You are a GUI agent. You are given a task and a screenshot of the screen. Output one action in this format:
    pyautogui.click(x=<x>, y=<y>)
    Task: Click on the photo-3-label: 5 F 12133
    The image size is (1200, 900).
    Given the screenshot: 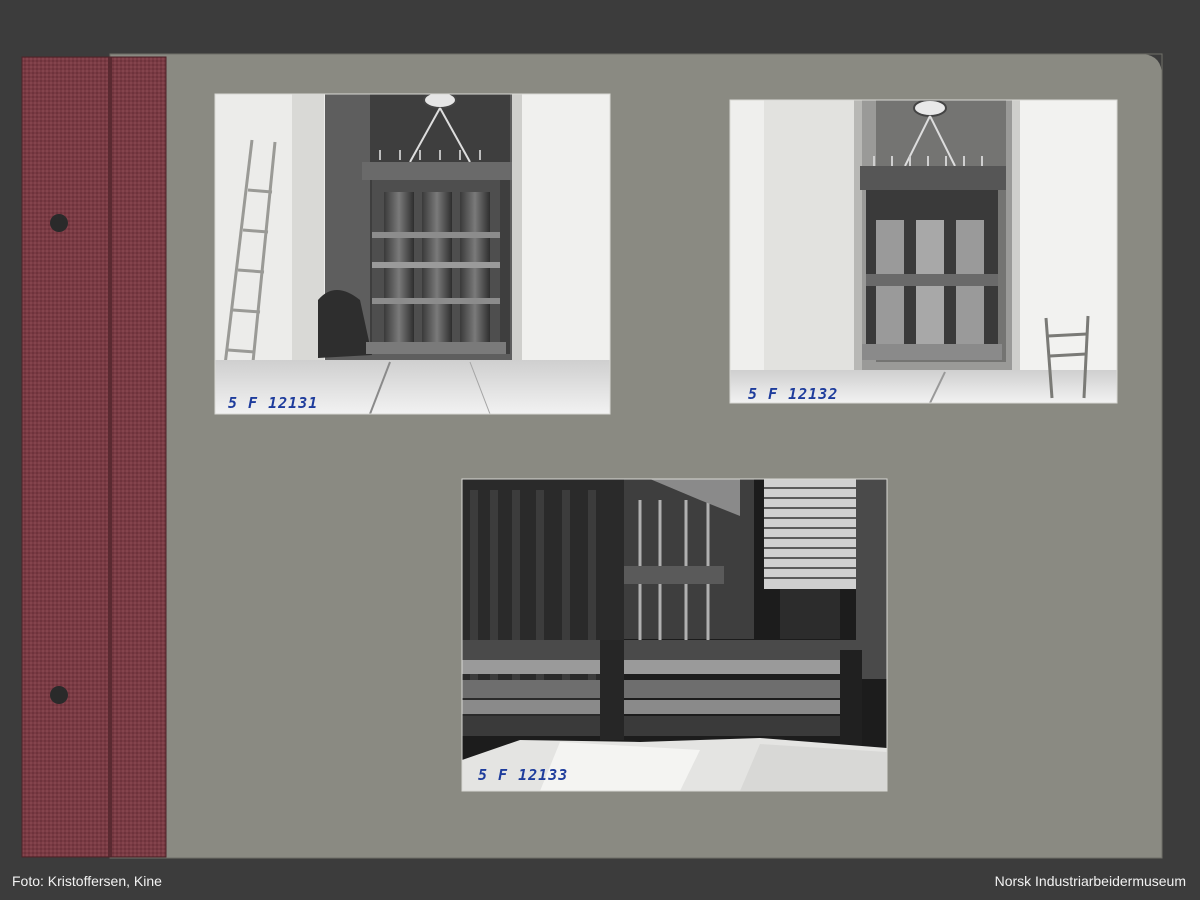 What is the action you would take?
    pyautogui.click(x=523, y=775)
    